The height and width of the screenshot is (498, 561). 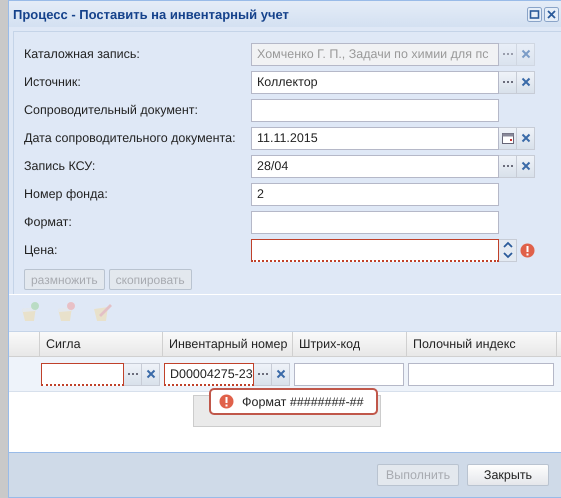 I want to click on input-field: 11.11.2015, so click(x=375, y=138).